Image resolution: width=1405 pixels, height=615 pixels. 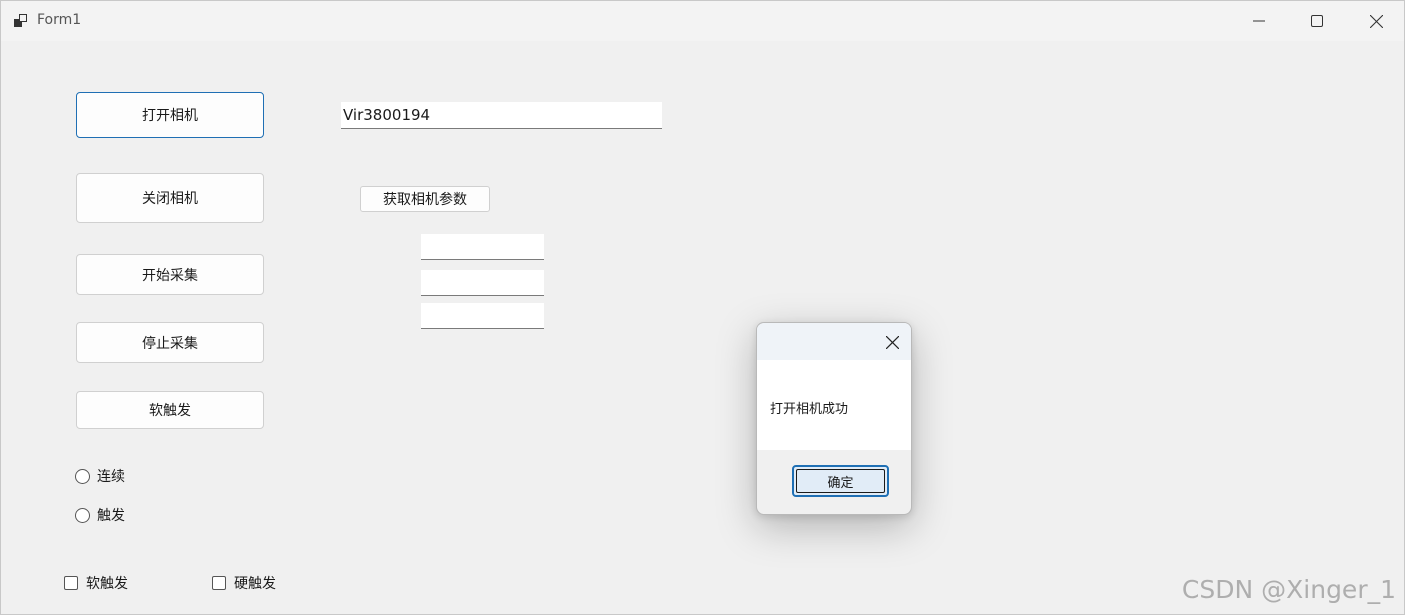 I want to click on radio-trigger-label: 触发, so click(x=111, y=516).